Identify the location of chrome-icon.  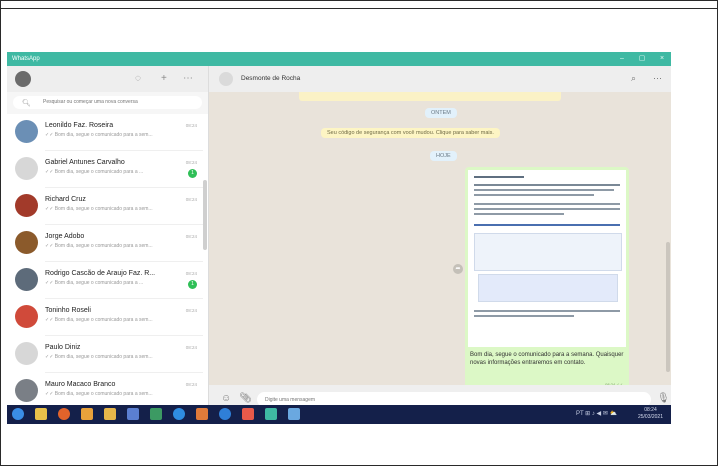
(179, 414).